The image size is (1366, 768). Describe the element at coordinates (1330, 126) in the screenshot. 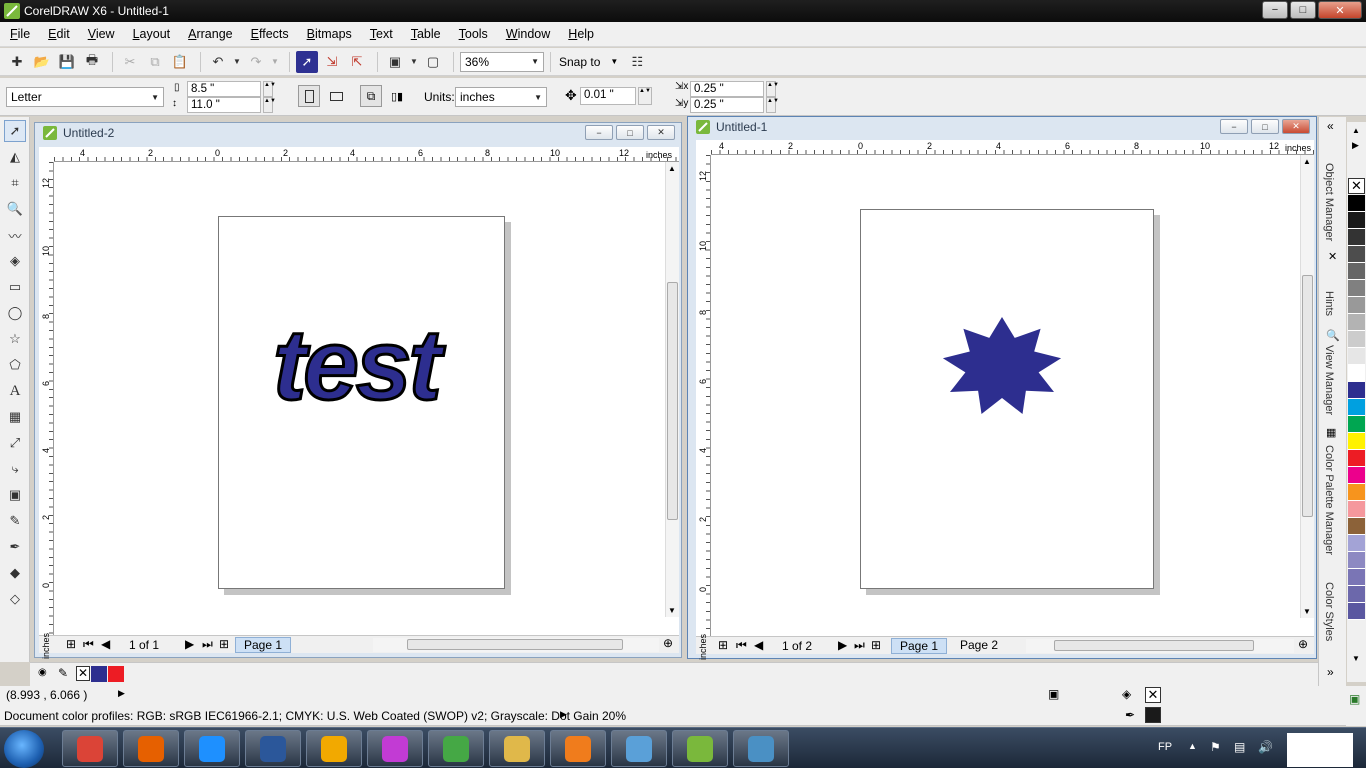

I see `docker-collapse-icon: «` at that location.